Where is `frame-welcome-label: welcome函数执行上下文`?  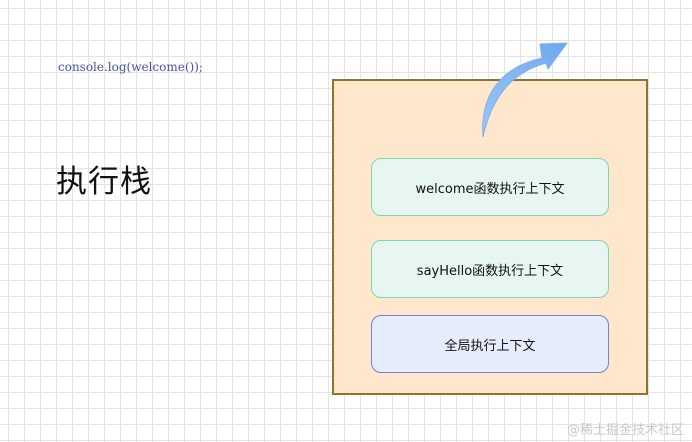 frame-welcome-label: welcome函数执行上下文 is located at coordinates (490, 189).